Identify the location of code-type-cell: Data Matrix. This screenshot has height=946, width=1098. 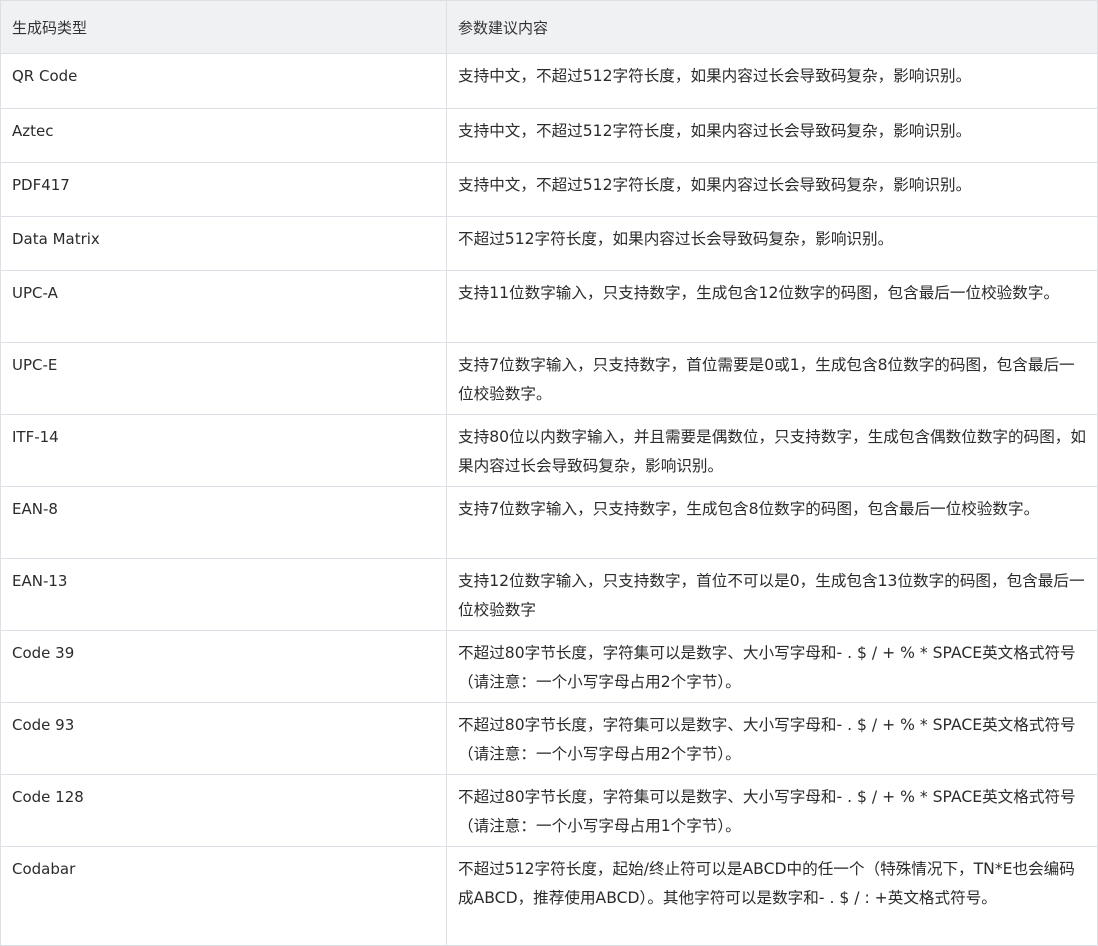
(223, 243).